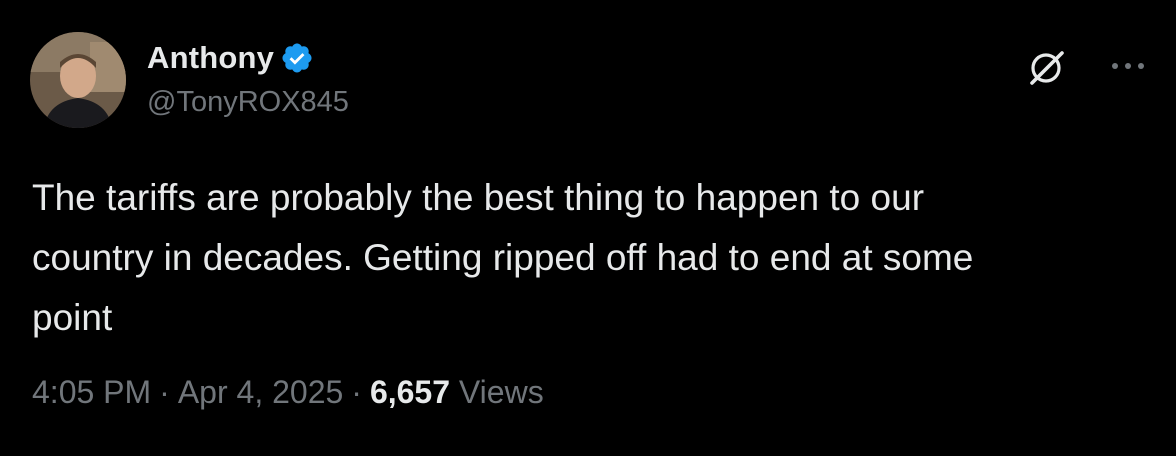 The height and width of the screenshot is (456, 1176). I want to click on author-name-row: Anthony, so click(230, 58).